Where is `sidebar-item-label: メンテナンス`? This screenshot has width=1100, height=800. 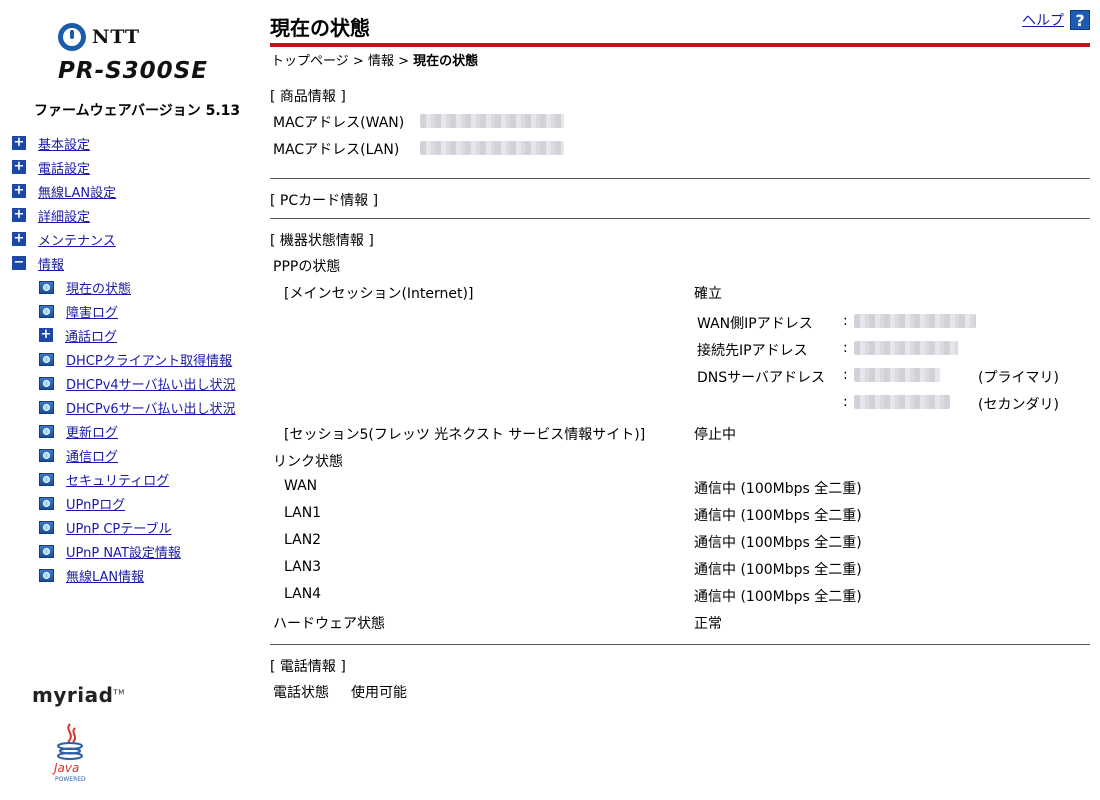 sidebar-item-label: メンテナンス is located at coordinates (77, 239).